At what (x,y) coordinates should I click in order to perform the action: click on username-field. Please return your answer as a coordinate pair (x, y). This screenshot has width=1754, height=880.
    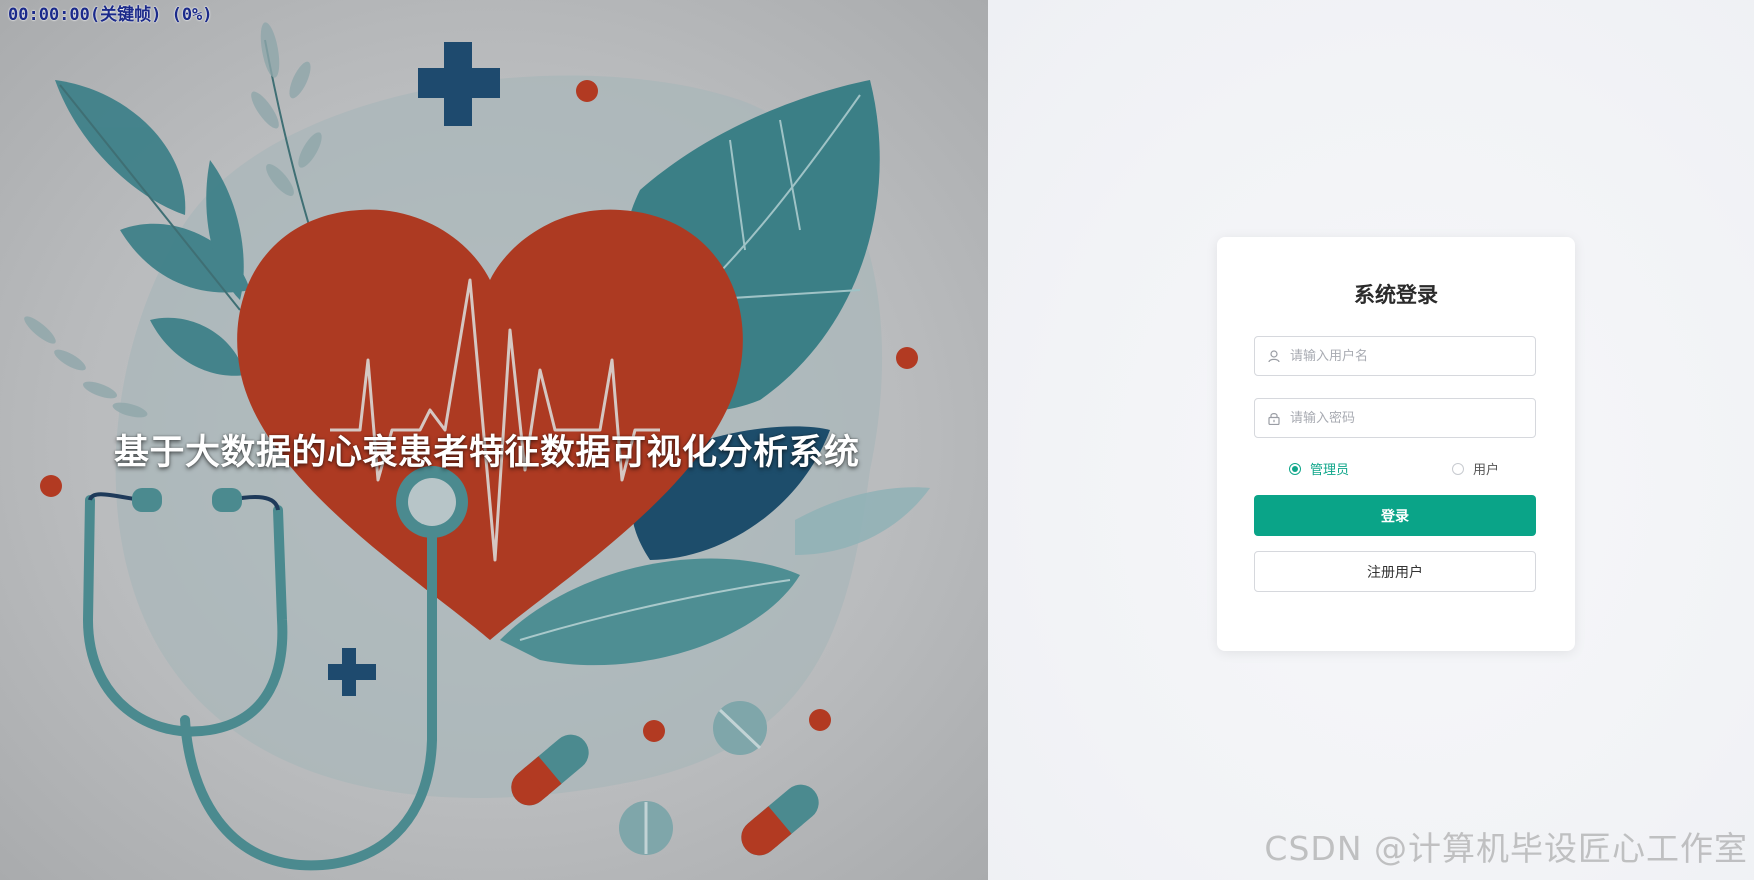
    Looking at the image, I should click on (1395, 356).